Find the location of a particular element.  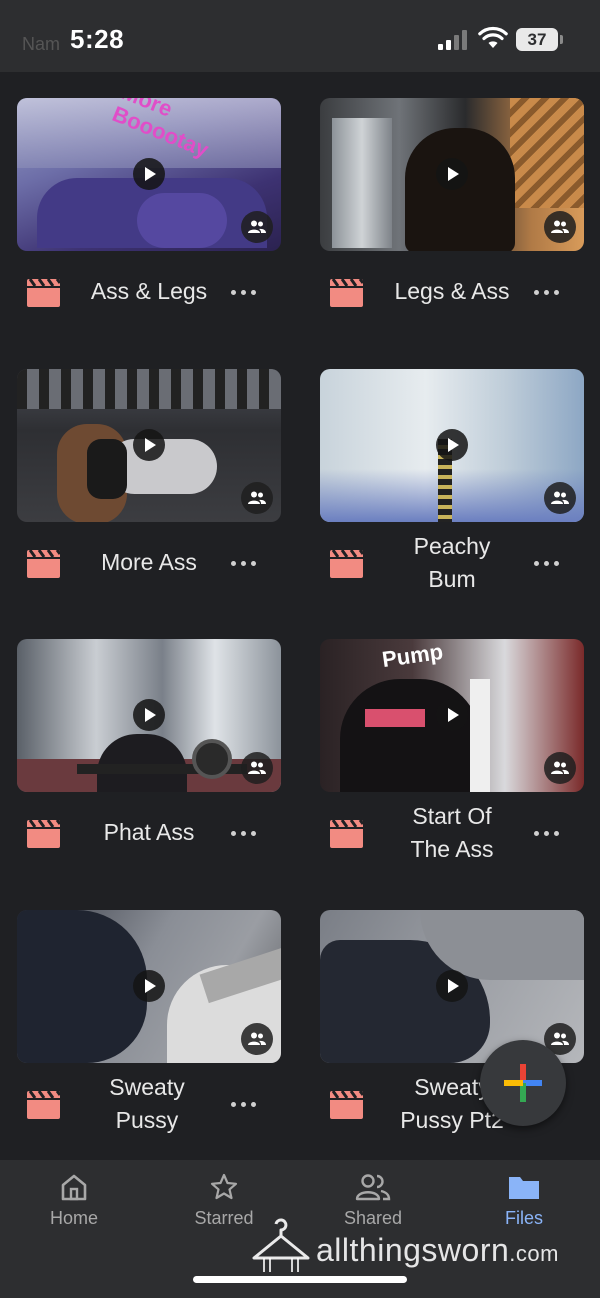

wifi-icon is located at coordinates (493, 37).